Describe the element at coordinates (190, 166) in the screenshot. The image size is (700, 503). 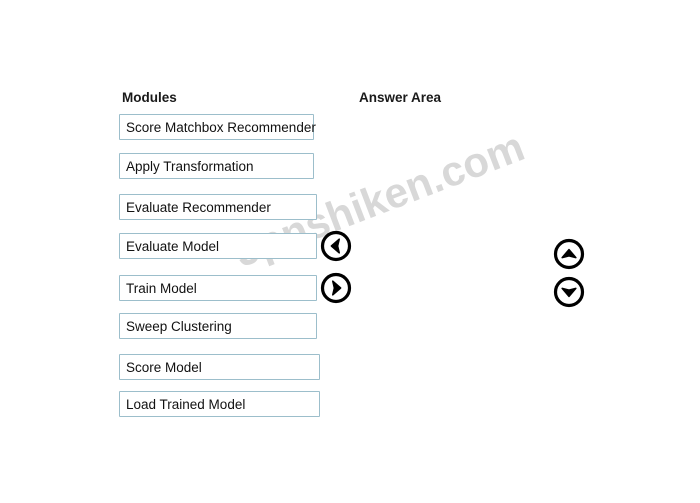
I see `module-option-label: Apply Transformation` at that location.